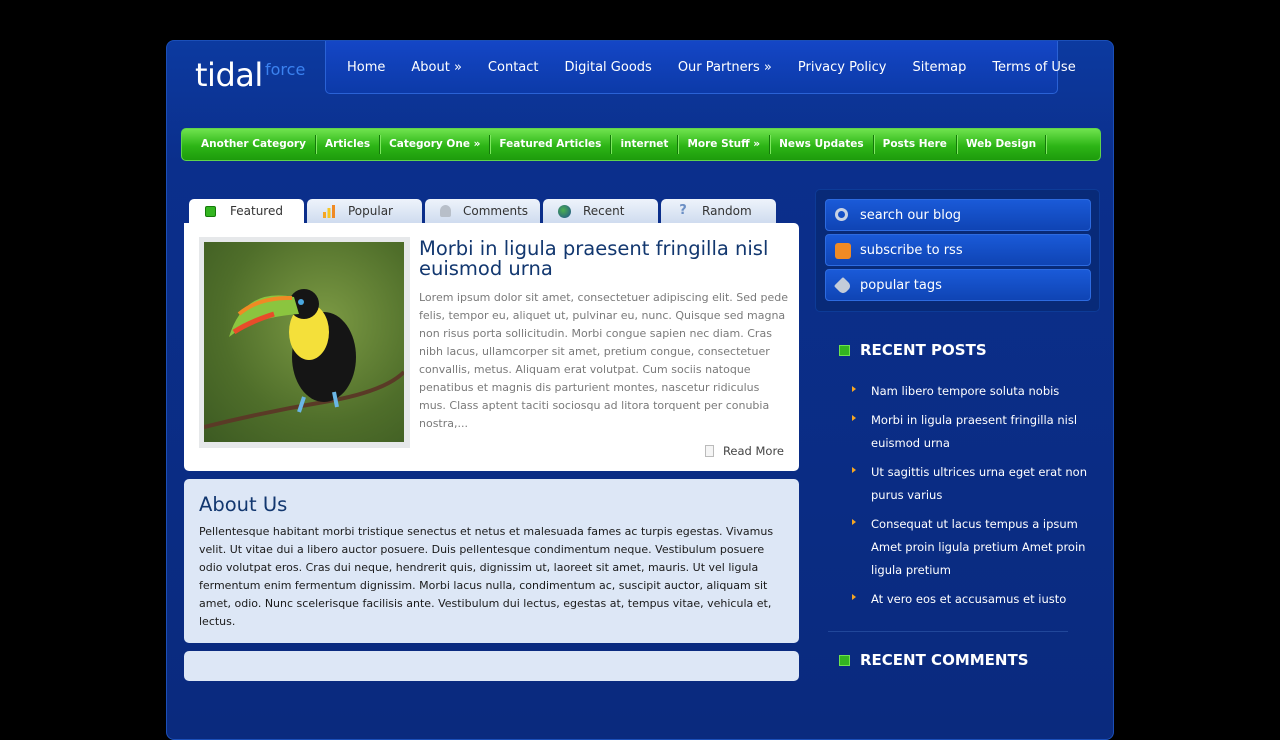 This screenshot has width=1280, height=740. What do you see at coordinates (496, 211) in the screenshot?
I see `tab-comments-label: Comments` at bounding box center [496, 211].